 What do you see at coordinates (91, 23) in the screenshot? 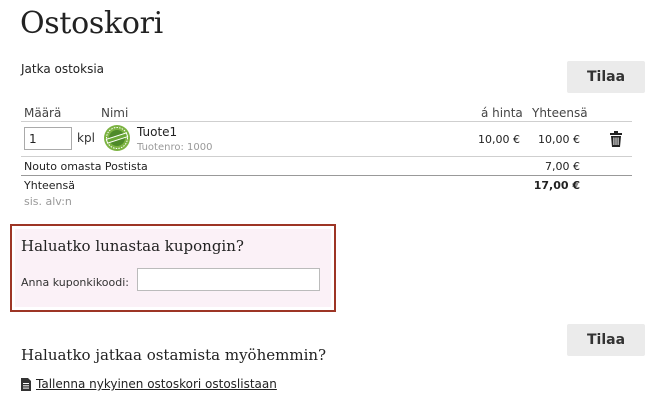
I see `page-title: Ostoskori` at bounding box center [91, 23].